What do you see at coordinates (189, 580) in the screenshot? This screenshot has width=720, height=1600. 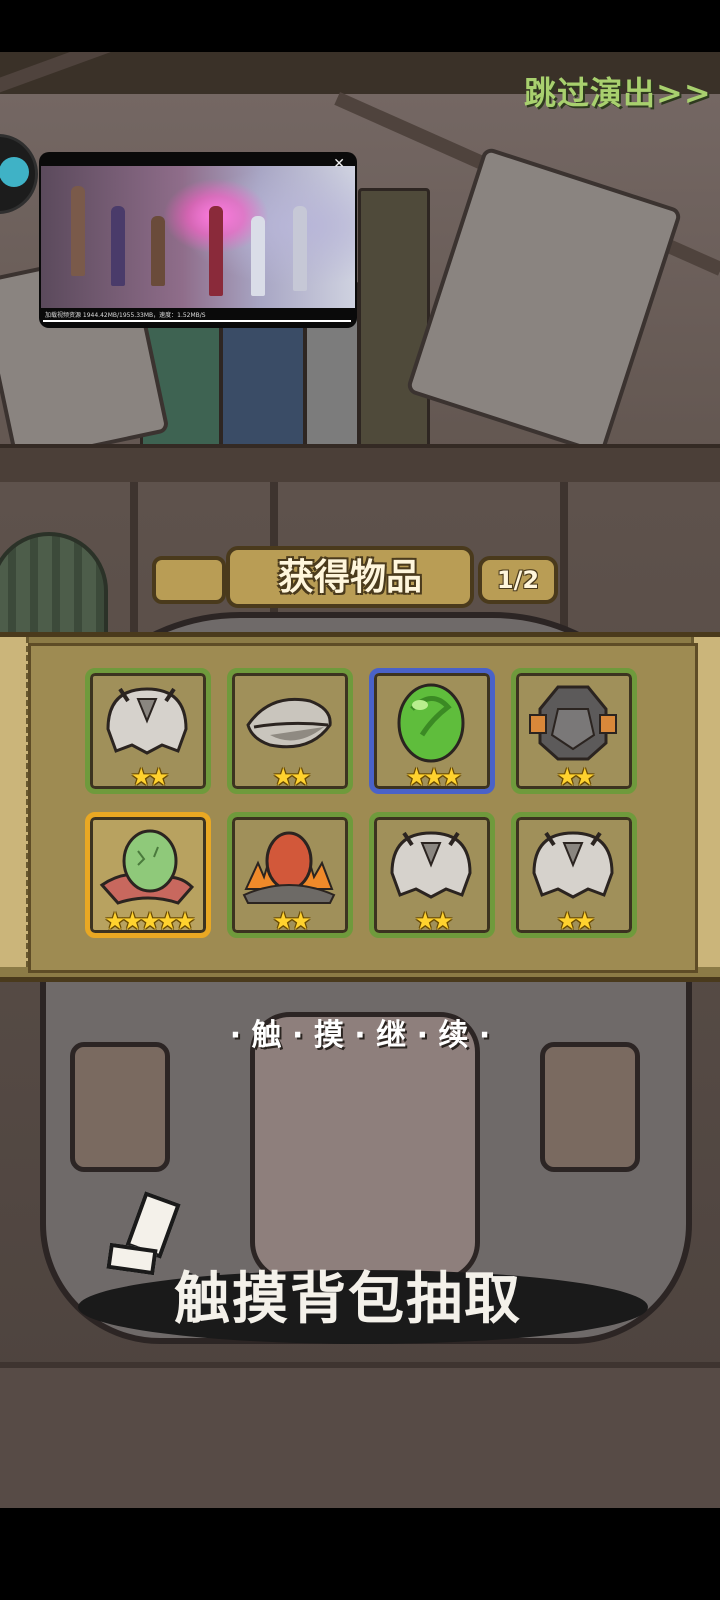 I see `header-ornament` at bounding box center [189, 580].